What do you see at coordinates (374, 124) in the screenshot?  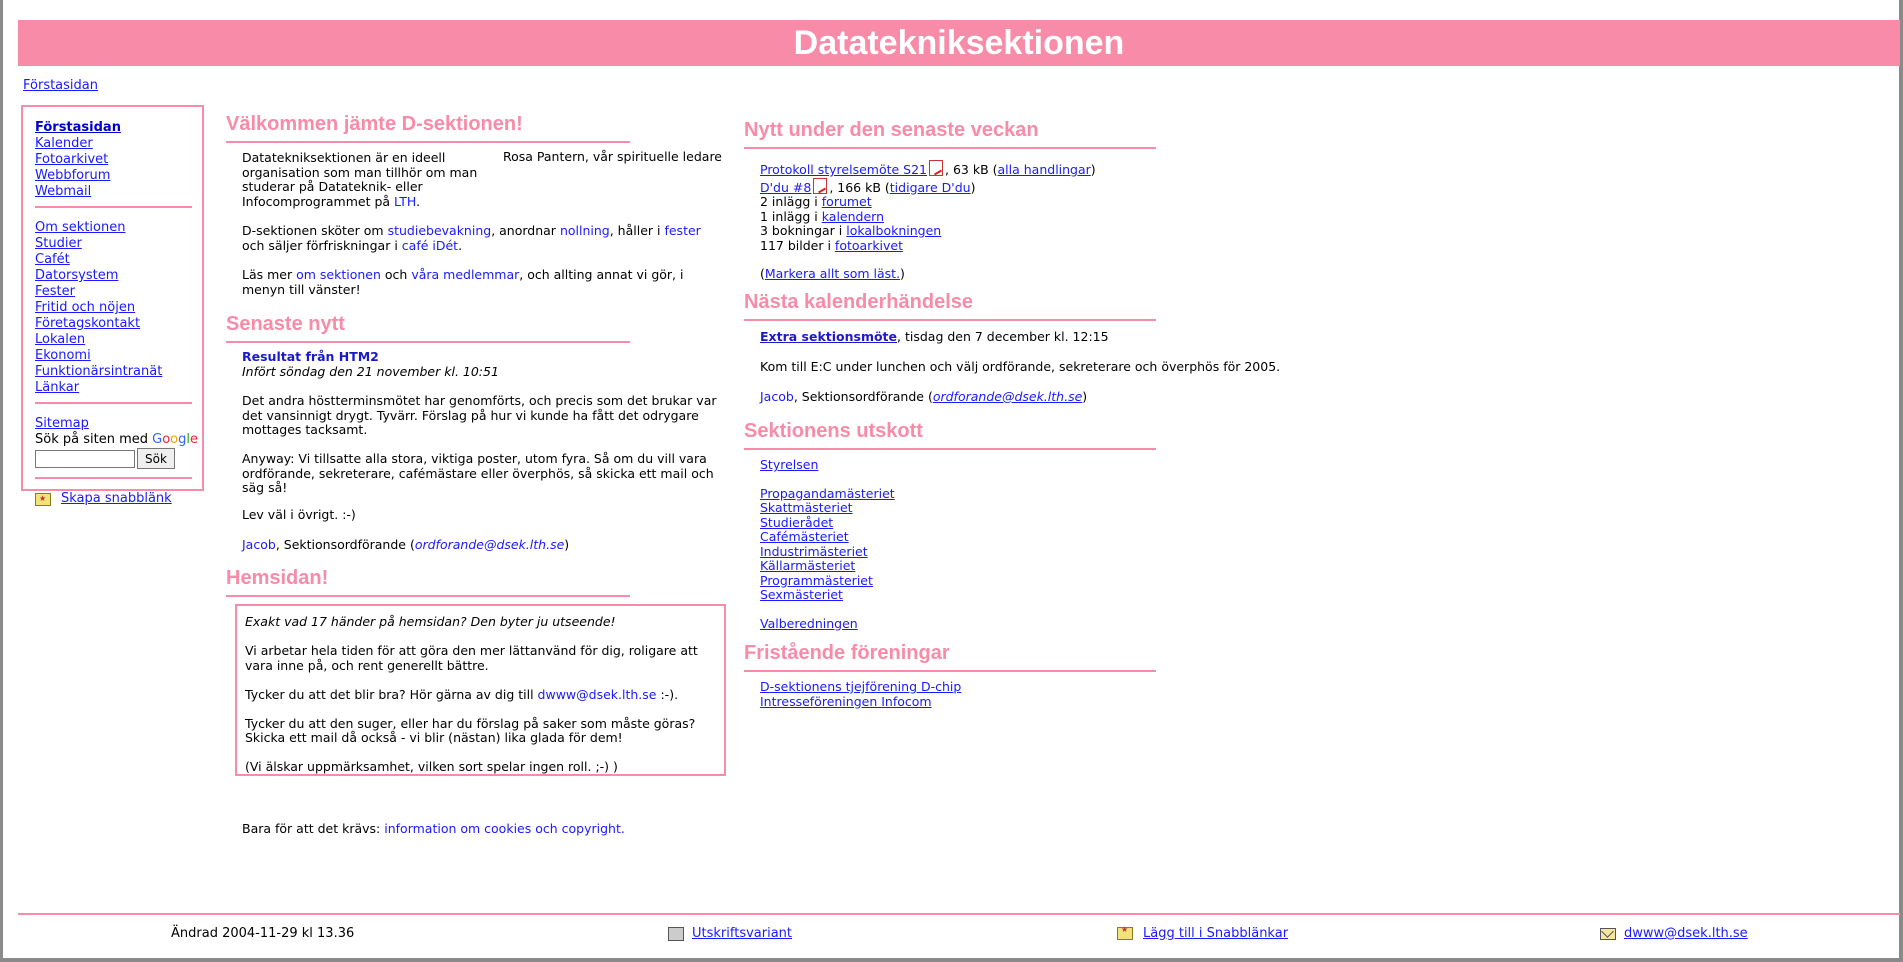 I see `welcome-heading: Välkommen jämte D-sektionen!` at bounding box center [374, 124].